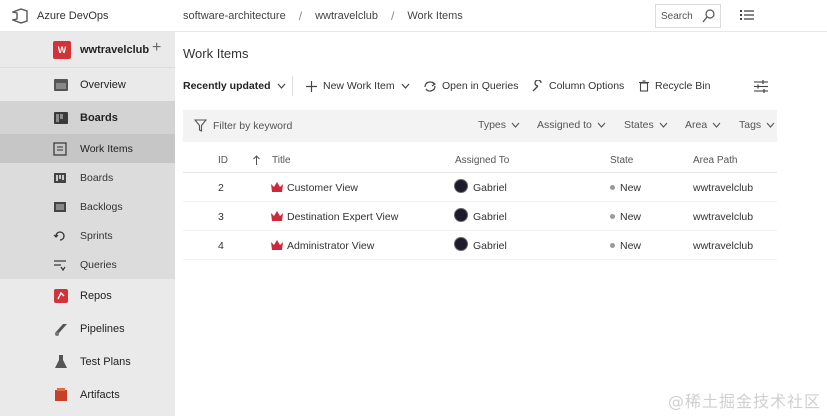  Describe the element at coordinates (20, 15) in the screenshot. I see `azure-devops-logo-icon` at that location.